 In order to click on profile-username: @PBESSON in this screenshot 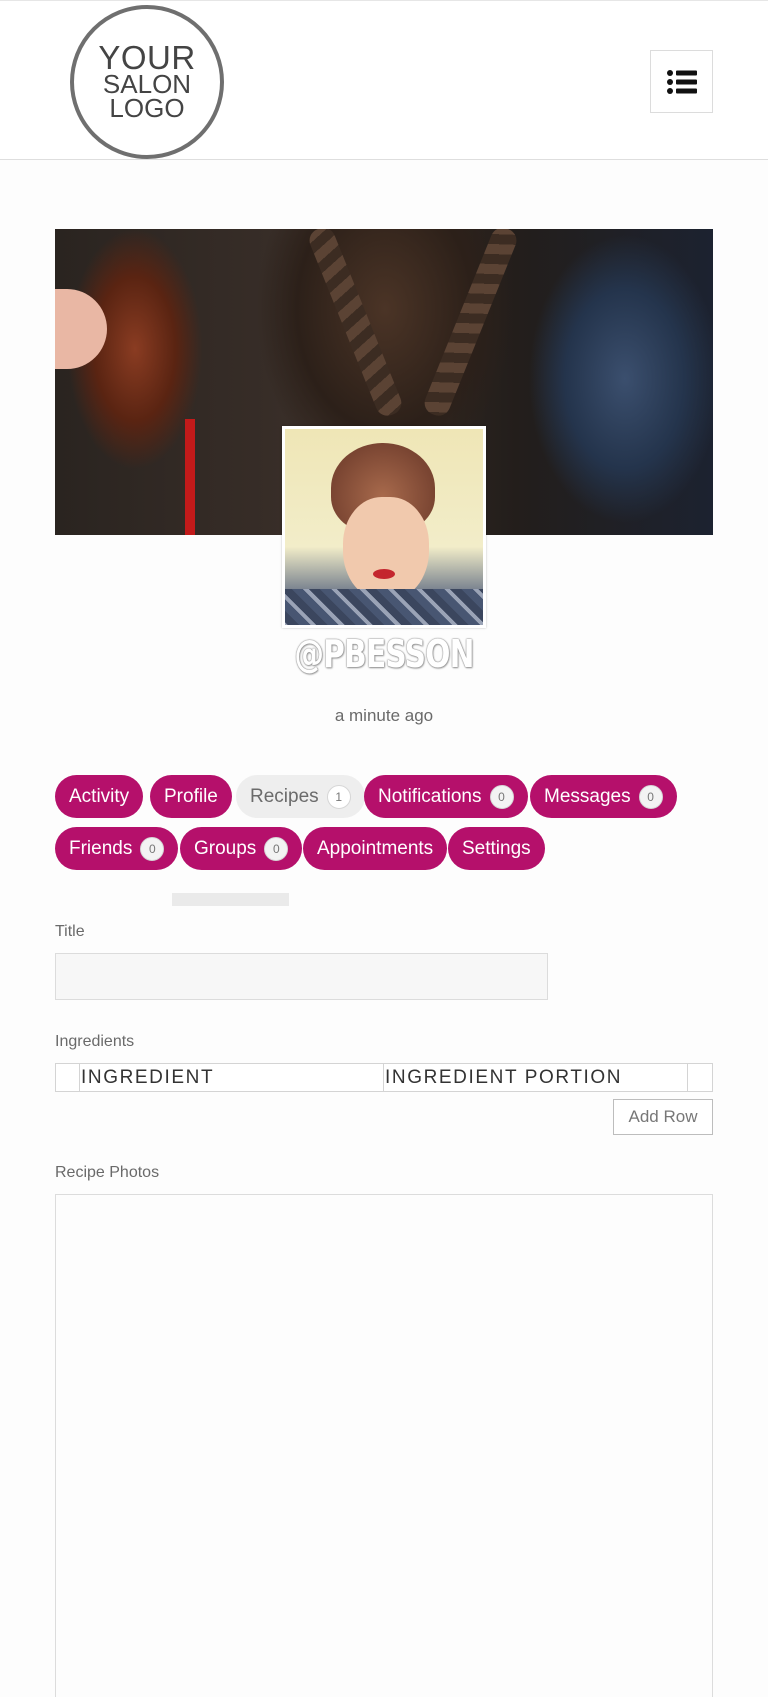, I will do `click(384, 654)`.